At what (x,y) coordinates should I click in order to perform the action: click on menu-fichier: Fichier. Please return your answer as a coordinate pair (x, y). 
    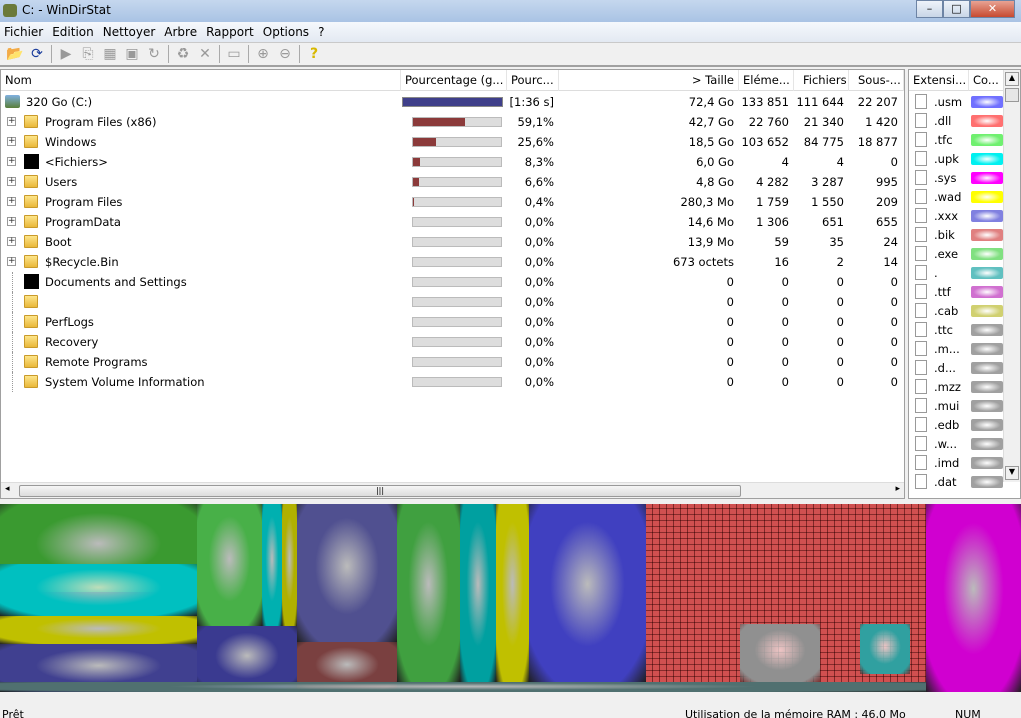
    Looking at the image, I should click on (24, 32).